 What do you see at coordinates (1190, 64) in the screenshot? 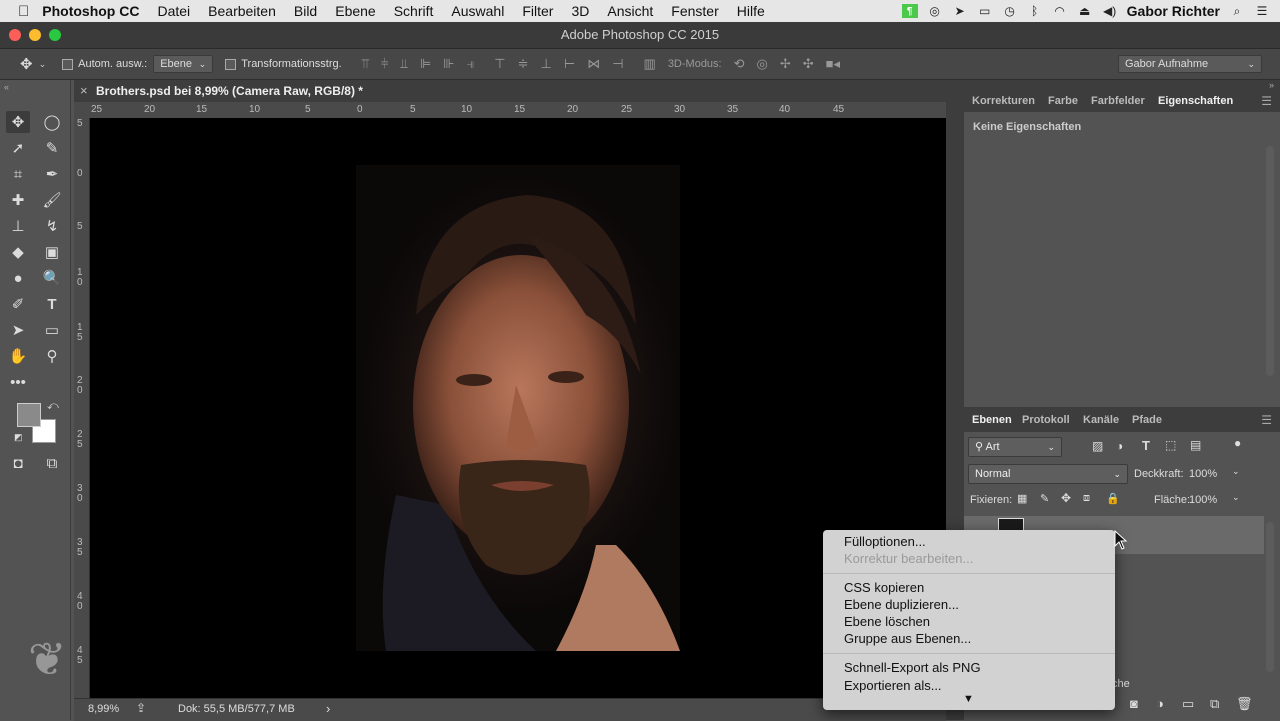
I see `workspace-dropdown: Gabor Aufnahme ⌄` at bounding box center [1190, 64].